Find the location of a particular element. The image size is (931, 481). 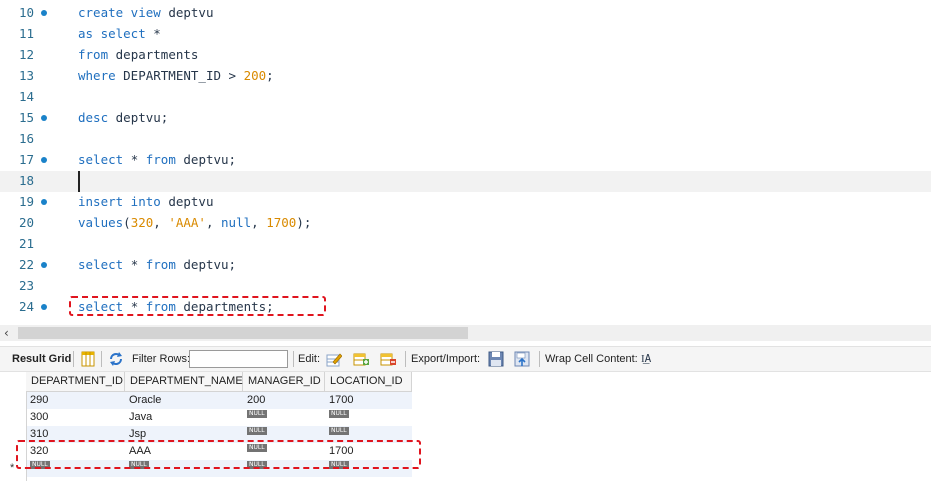

filter-rows-label: Filter Rows: is located at coordinates (161, 359).